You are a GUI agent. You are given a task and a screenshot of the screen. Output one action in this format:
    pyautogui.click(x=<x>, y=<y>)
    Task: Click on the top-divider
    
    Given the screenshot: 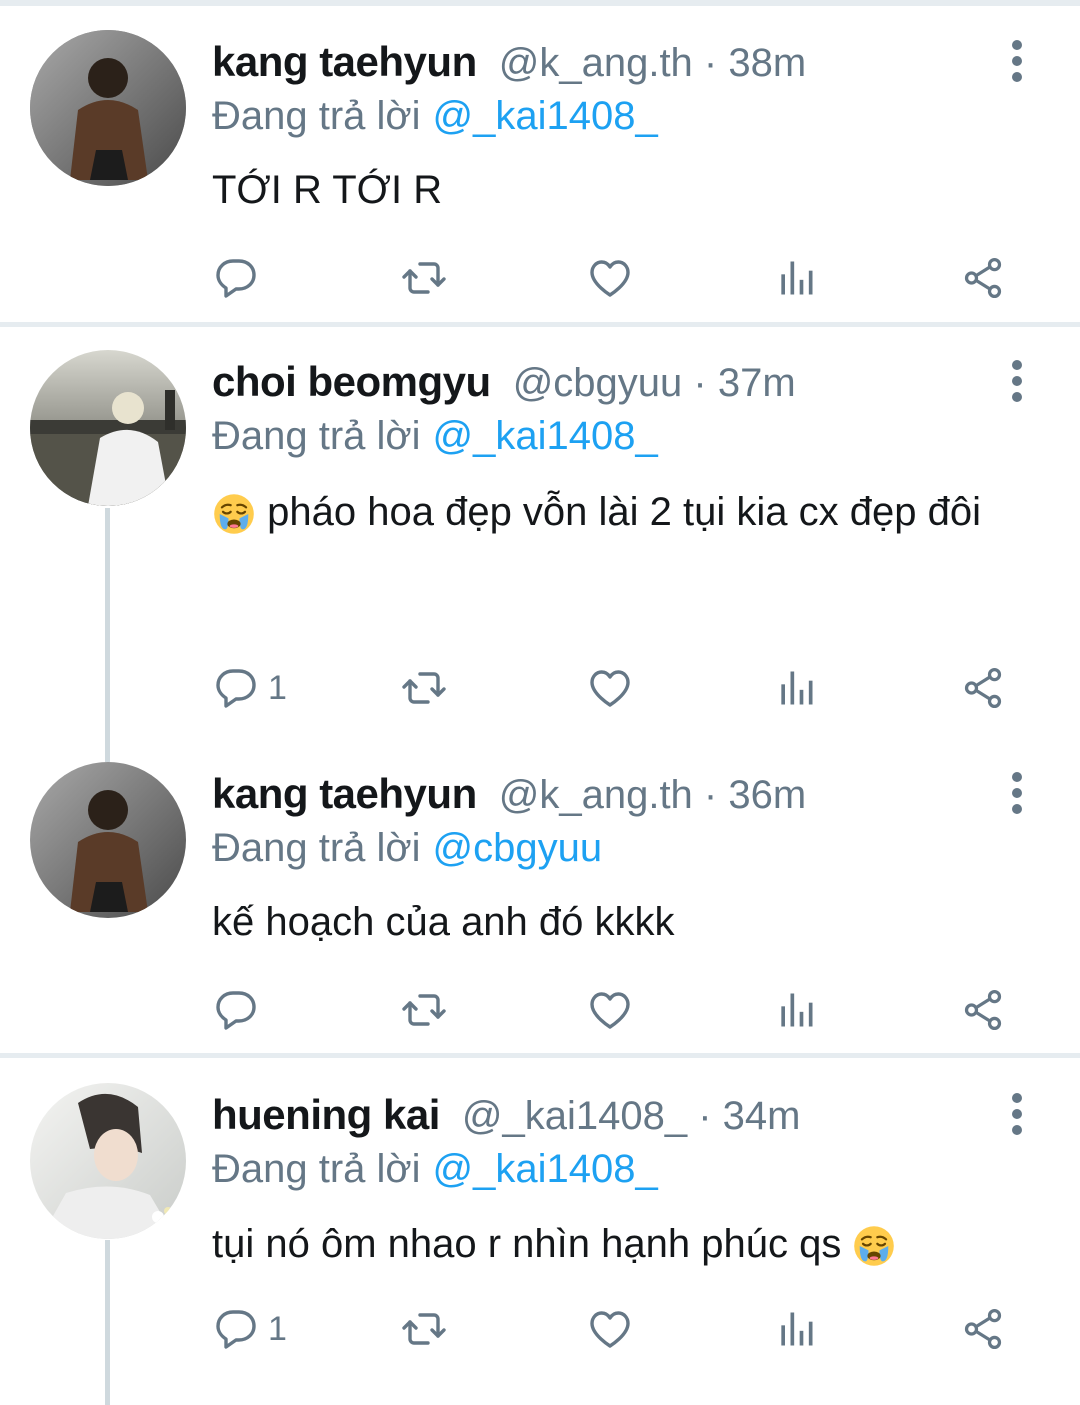 What is the action you would take?
    pyautogui.click(x=540, y=3)
    